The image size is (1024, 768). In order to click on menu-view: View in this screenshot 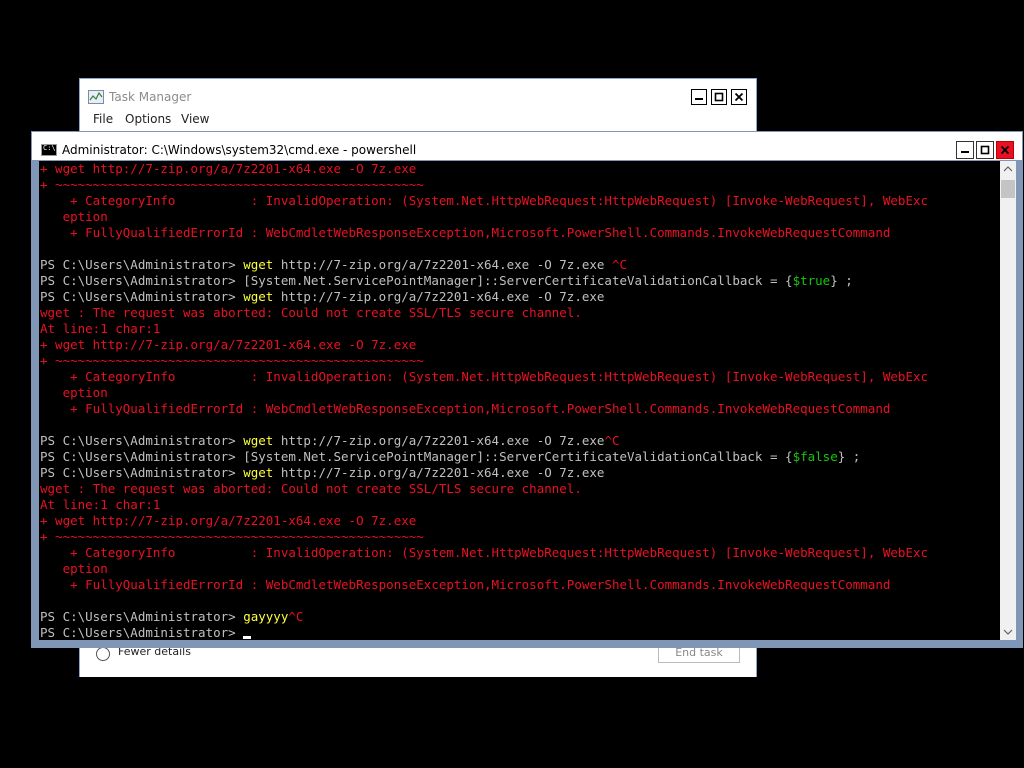, I will do `click(195, 119)`.